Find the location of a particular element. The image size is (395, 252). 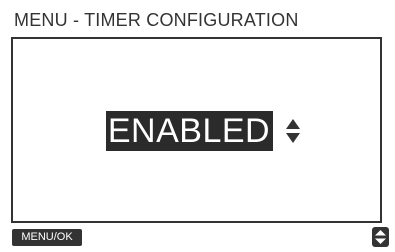

timer-enabled-value: ENABLED is located at coordinates (189, 131).